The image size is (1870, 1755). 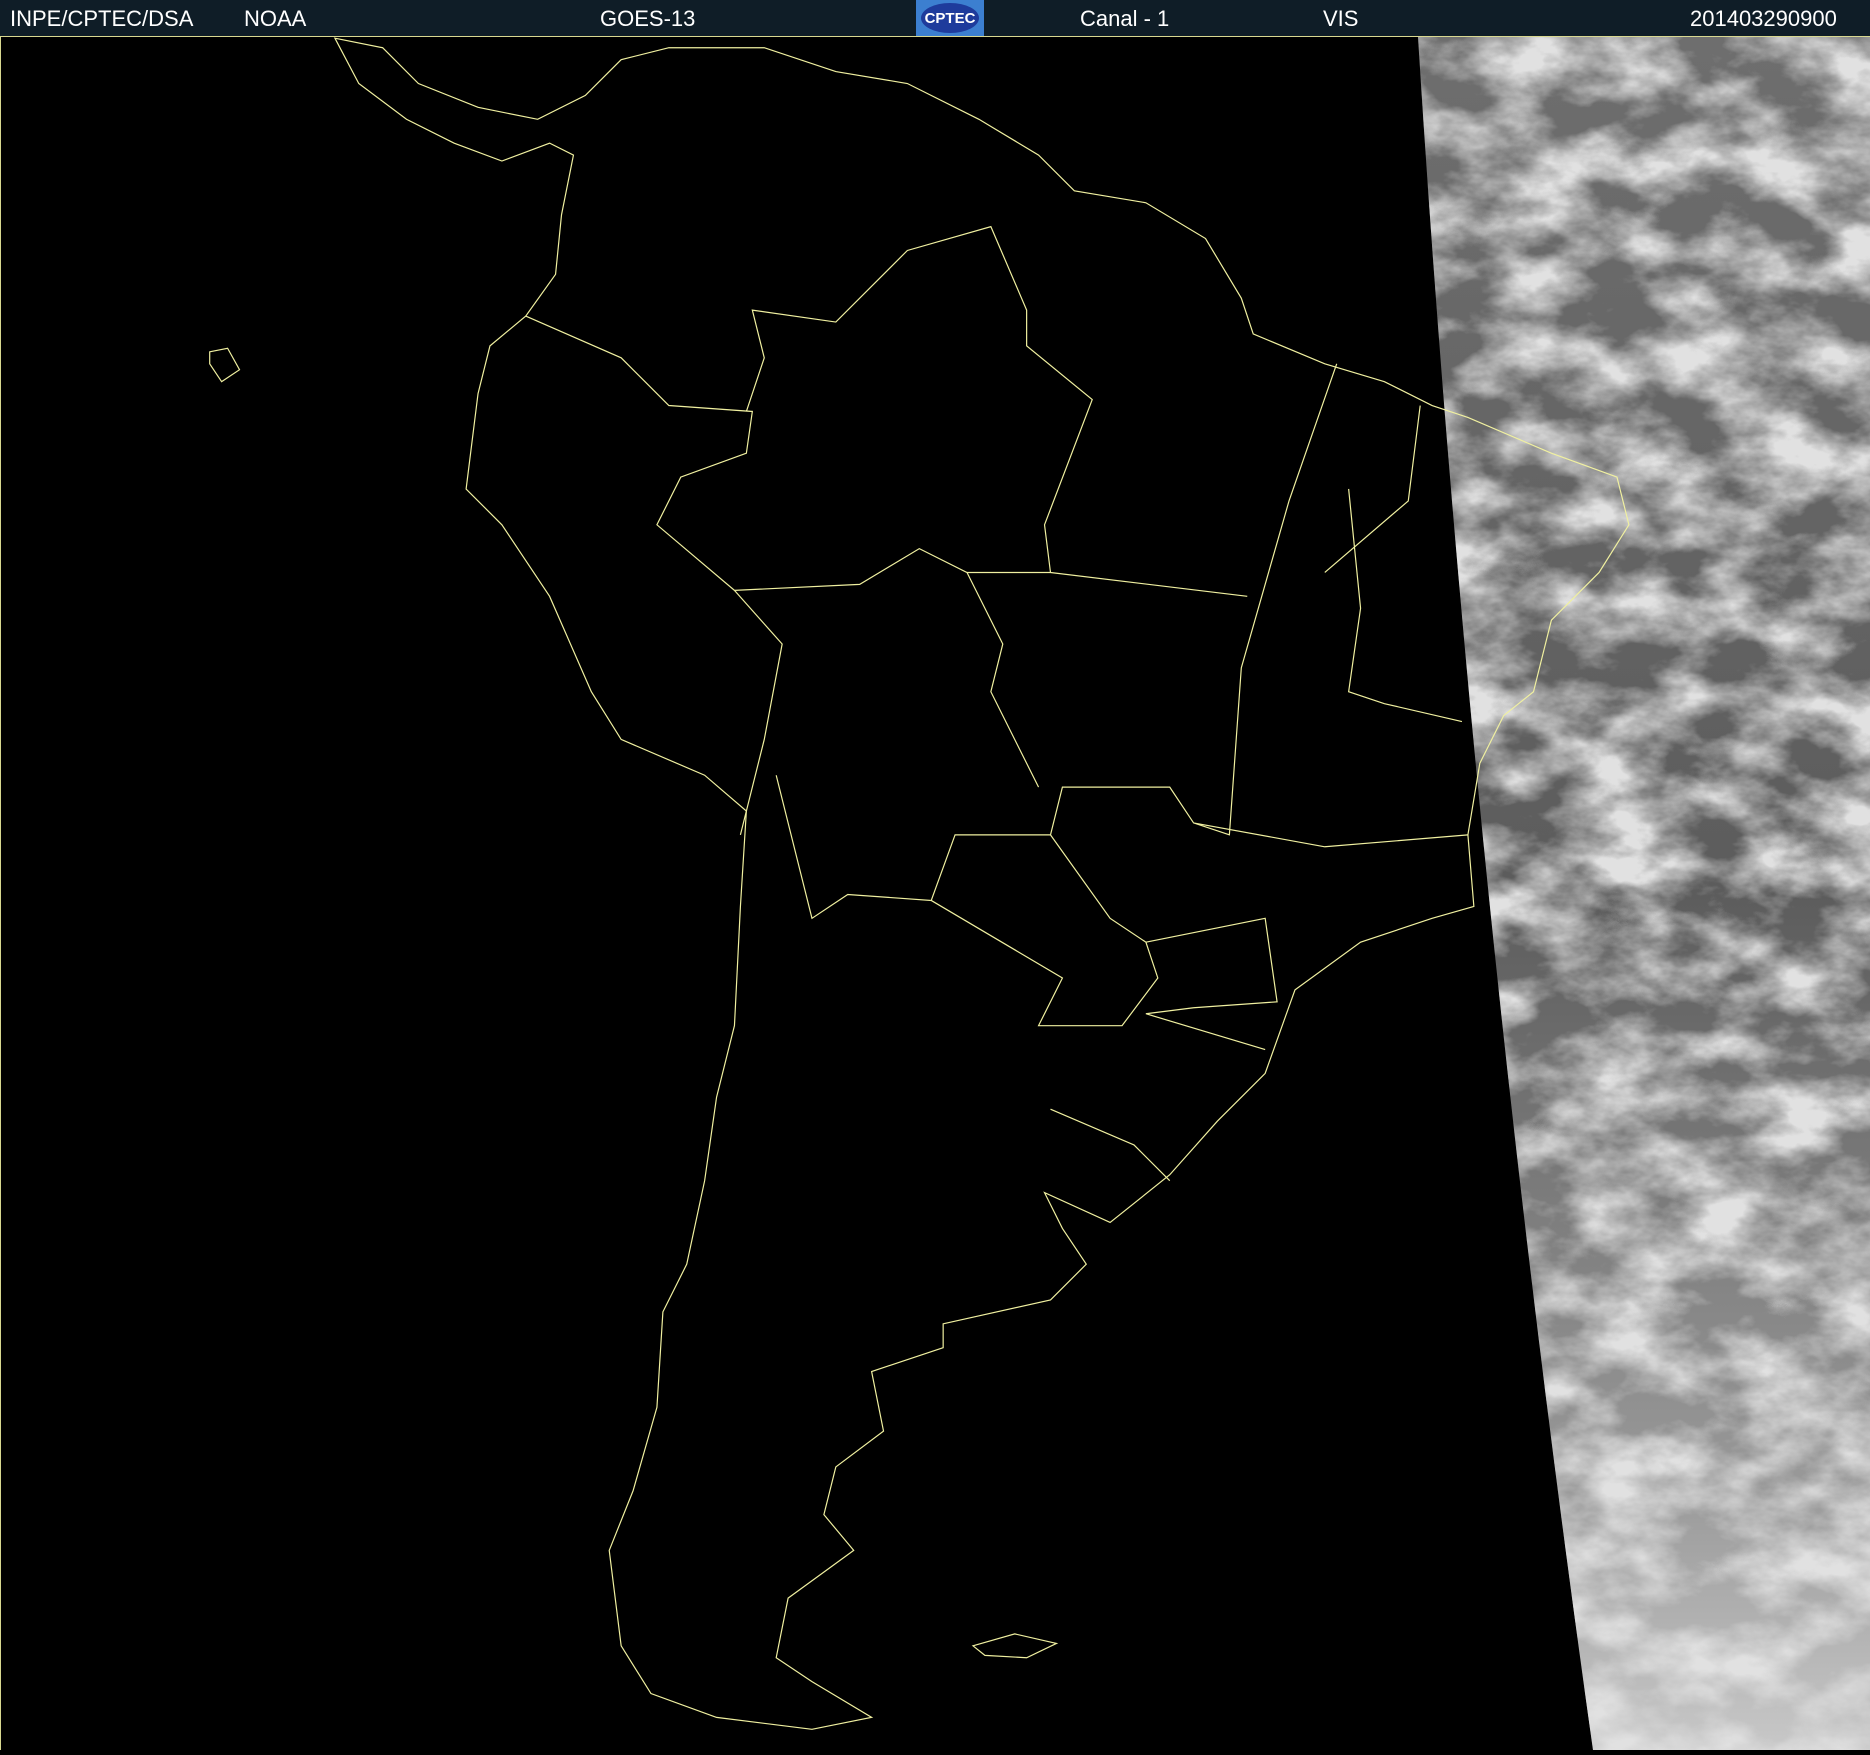 What do you see at coordinates (102, 18) in the screenshot?
I see `agency-label: INPE/CPTEC/DSA` at bounding box center [102, 18].